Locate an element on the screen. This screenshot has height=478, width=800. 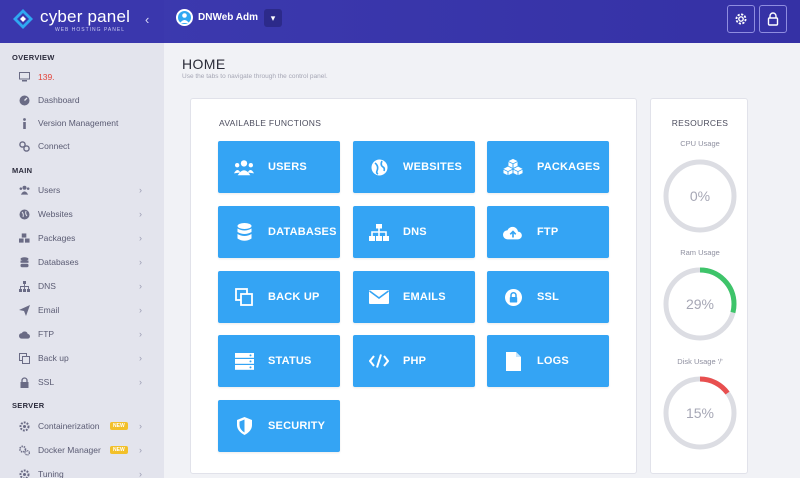
tile-backup: BACK UP is located at coordinates (279, 297).